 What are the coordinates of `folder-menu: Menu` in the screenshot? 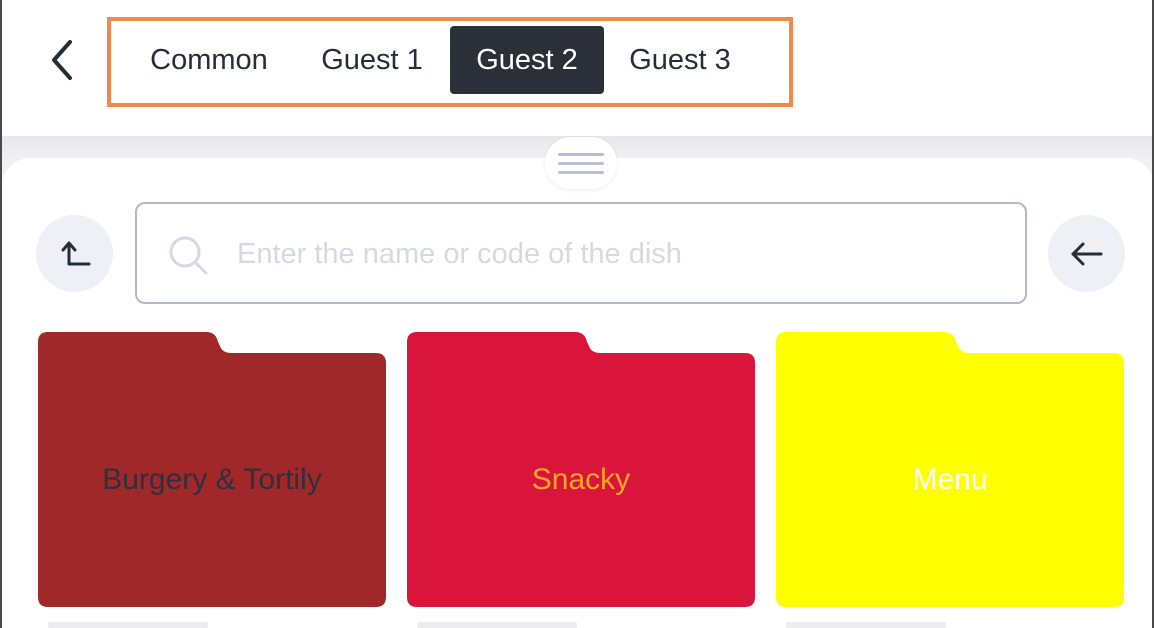 It's located at (950, 469).